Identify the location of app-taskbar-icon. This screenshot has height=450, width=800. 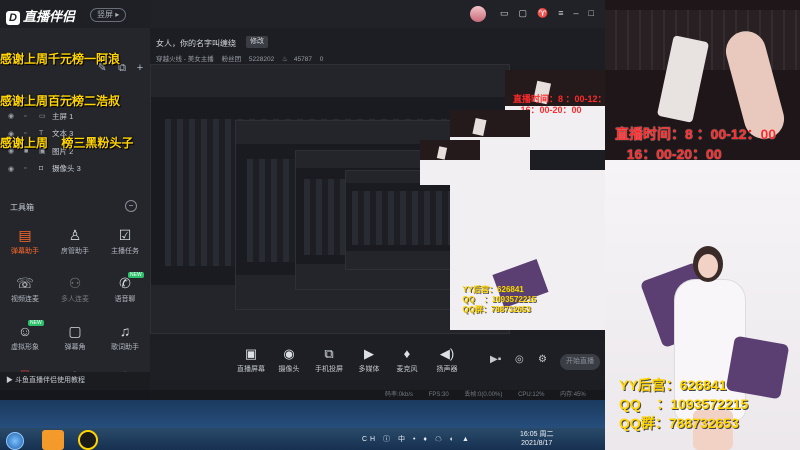
(53, 440).